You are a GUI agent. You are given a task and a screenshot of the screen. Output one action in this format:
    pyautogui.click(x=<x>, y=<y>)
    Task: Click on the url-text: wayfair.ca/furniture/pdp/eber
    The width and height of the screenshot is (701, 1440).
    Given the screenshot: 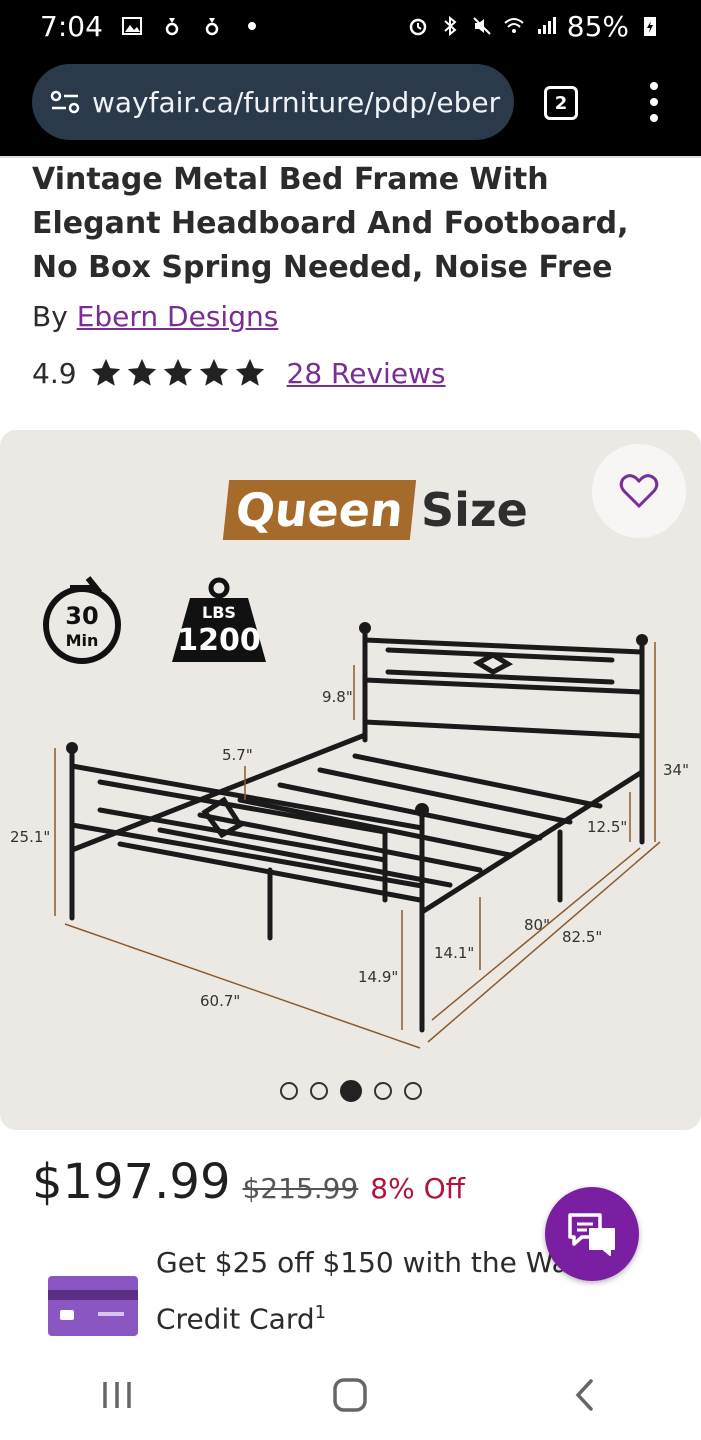 What is the action you would take?
    pyautogui.click(x=296, y=102)
    